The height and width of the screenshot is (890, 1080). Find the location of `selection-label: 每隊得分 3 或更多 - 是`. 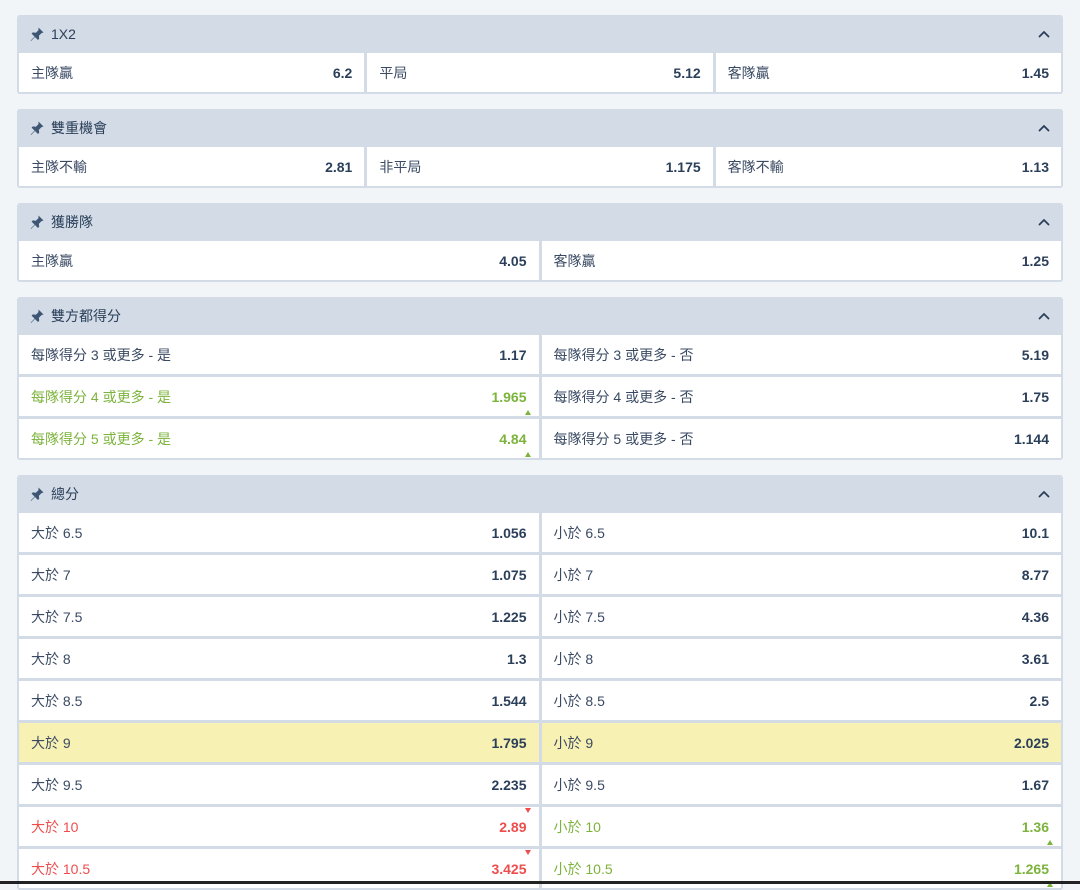

selection-label: 每隊得分 3 或更多 - 是 is located at coordinates (101, 354).